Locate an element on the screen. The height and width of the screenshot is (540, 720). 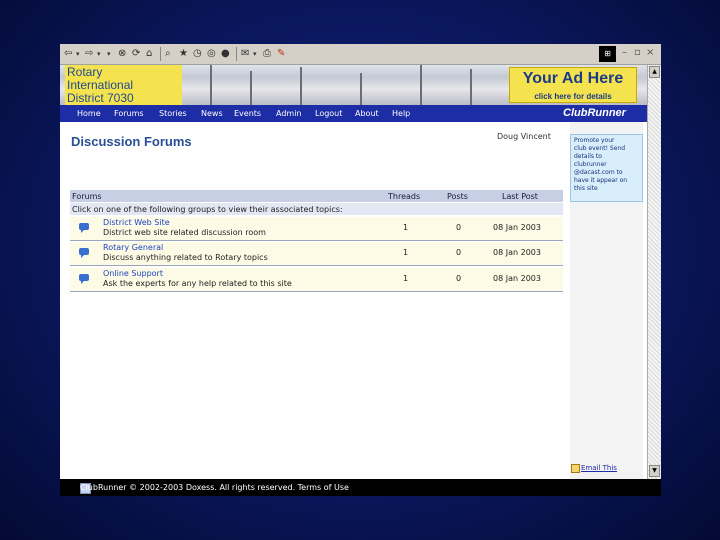
windows-logo-icon: ⊞ is located at coordinates (607, 54).